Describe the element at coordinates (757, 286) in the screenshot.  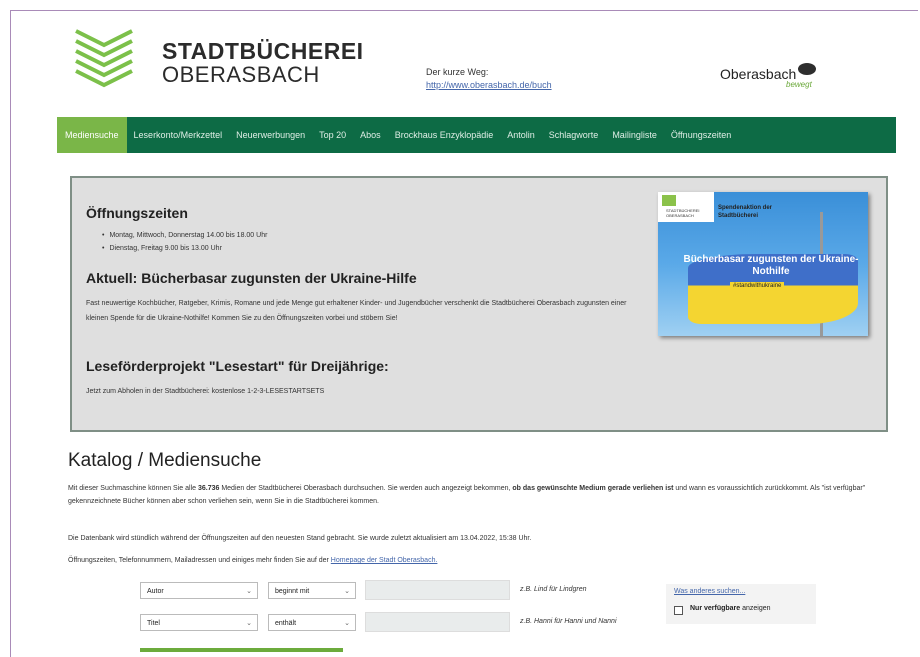
I see `poster-tag: #standwithukraine` at that location.